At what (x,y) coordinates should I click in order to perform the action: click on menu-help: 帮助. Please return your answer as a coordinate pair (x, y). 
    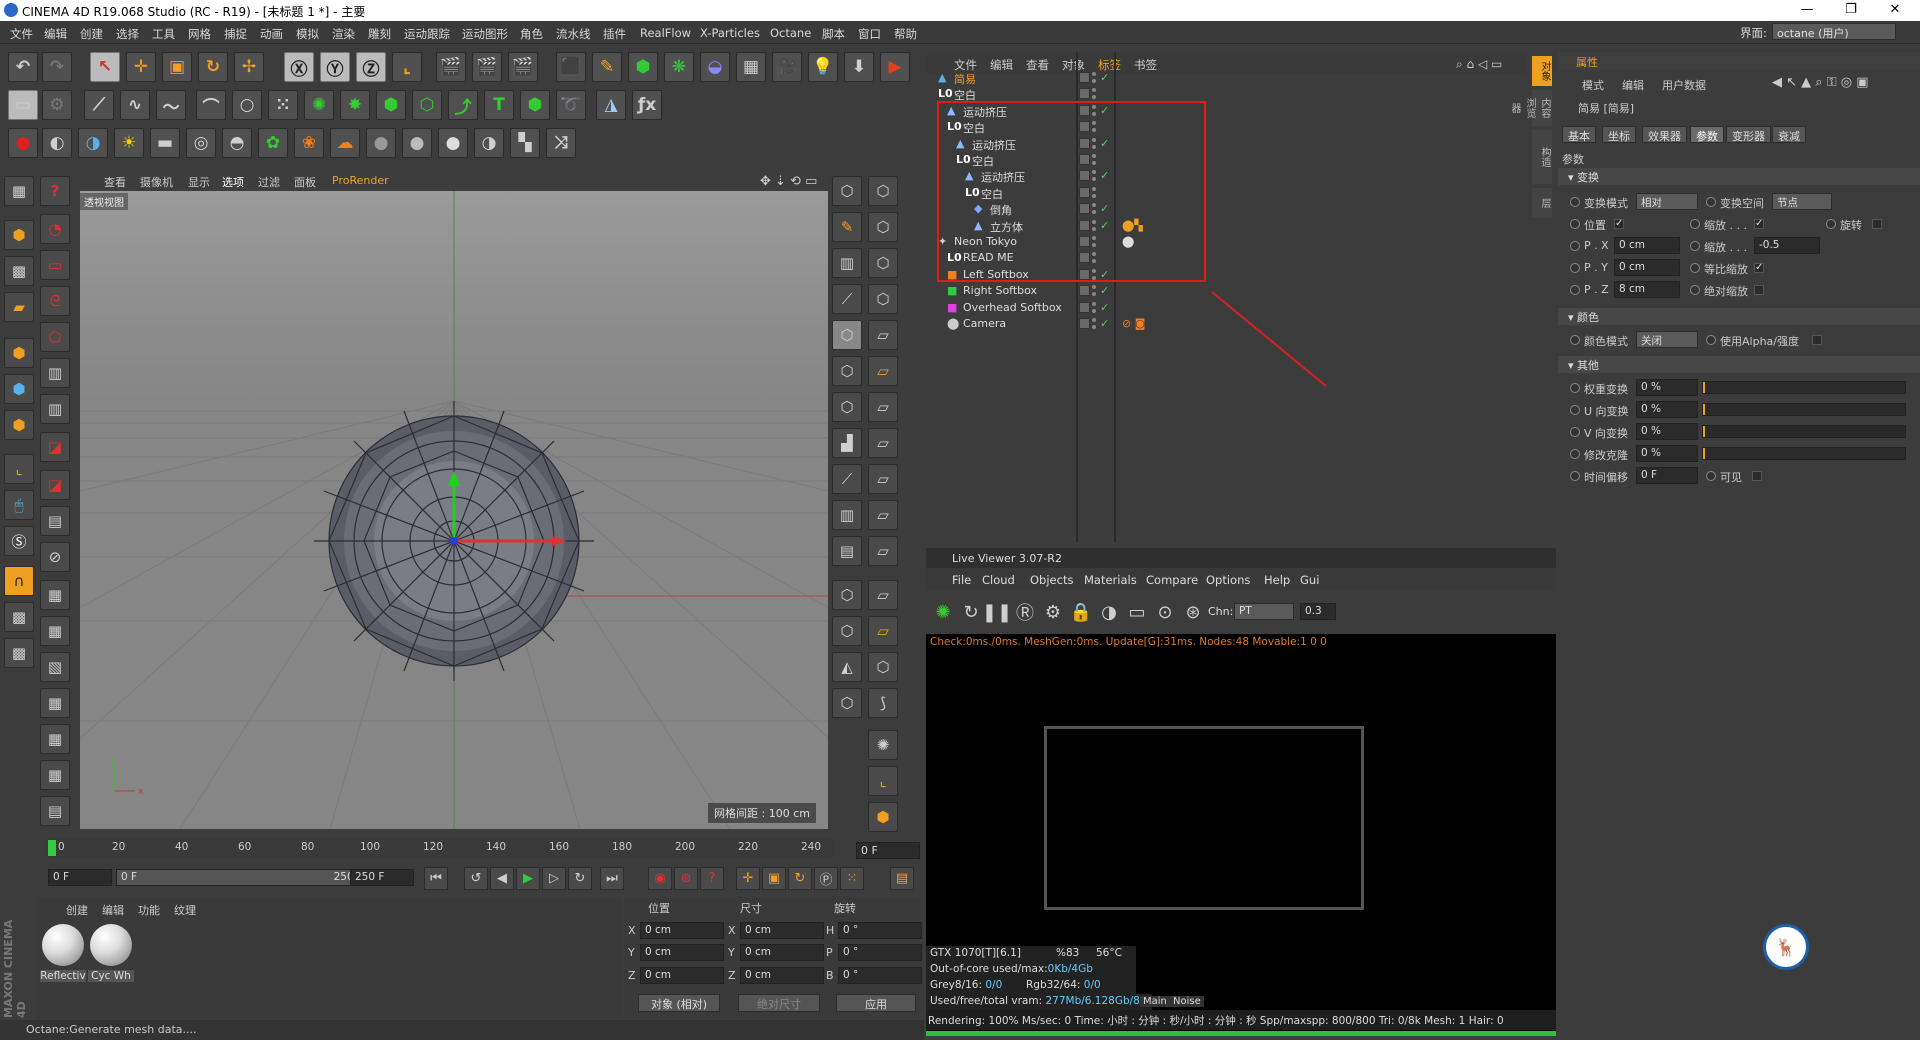
    Looking at the image, I should click on (905, 34).